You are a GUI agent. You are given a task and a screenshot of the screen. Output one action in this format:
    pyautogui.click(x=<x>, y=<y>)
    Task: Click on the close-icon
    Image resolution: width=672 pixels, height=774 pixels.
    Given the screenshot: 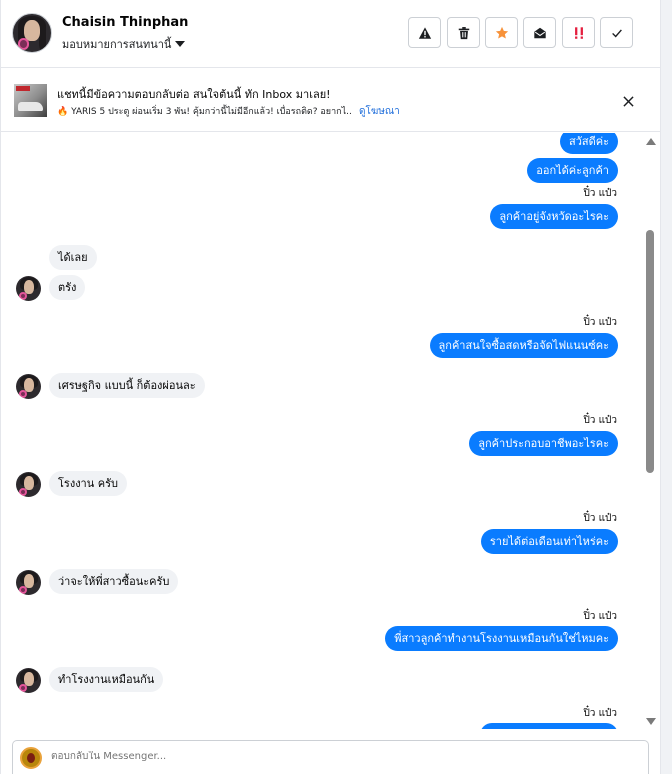 What is the action you would take?
    pyautogui.click(x=628, y=101)
    